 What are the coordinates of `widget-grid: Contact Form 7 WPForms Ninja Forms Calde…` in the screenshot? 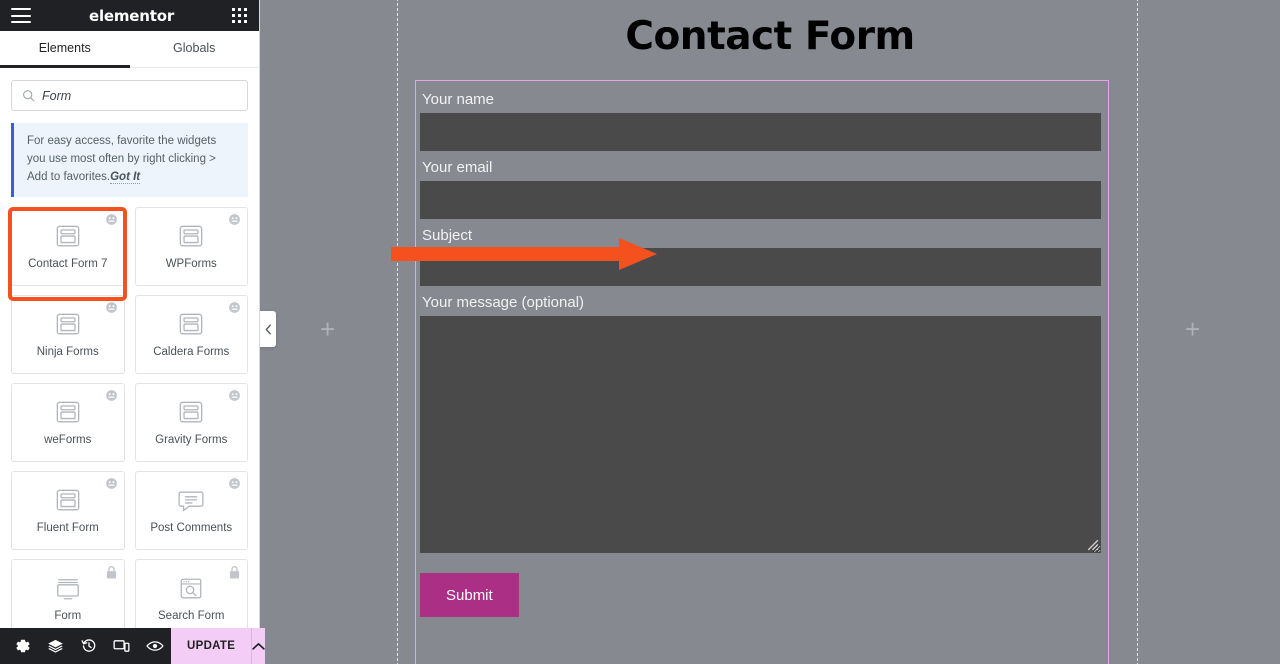 It's located at (129, 435).